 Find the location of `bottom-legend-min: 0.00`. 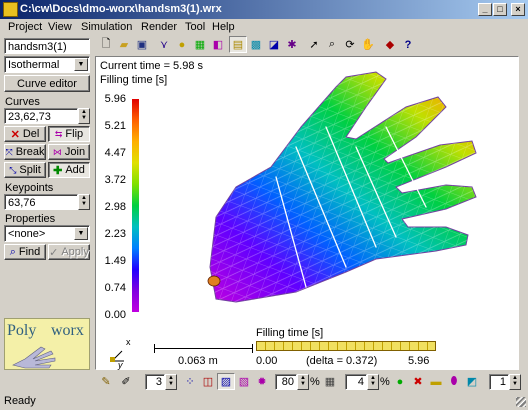

bottom-legend-min: 0.00 is located at coordinates (267, 361).